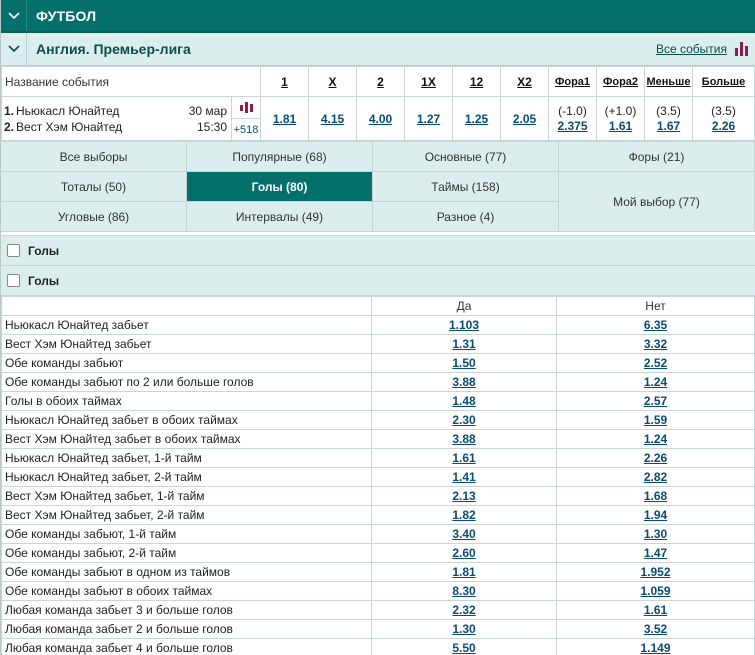  What do you see at coordinates (620, 81) in the screenshot?
I see `header-handicap2: Фора2` at bounding box center [620, 81].